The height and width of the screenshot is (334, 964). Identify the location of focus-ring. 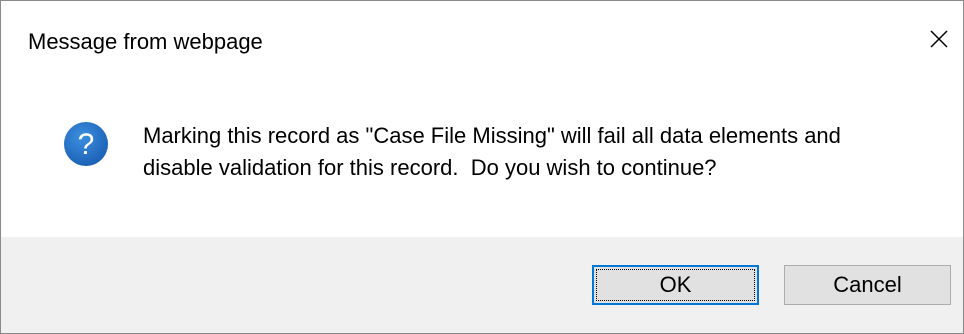
(675, 285).